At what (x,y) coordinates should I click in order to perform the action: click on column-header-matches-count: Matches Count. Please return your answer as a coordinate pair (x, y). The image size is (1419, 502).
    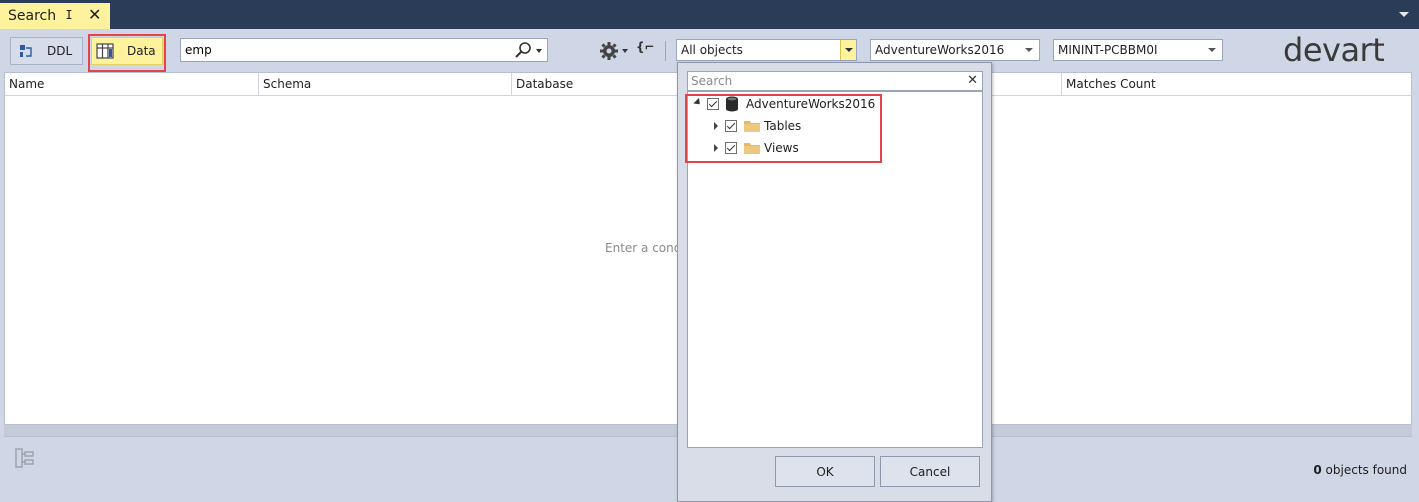
    Looking at the image, I should click on (1236, 84).